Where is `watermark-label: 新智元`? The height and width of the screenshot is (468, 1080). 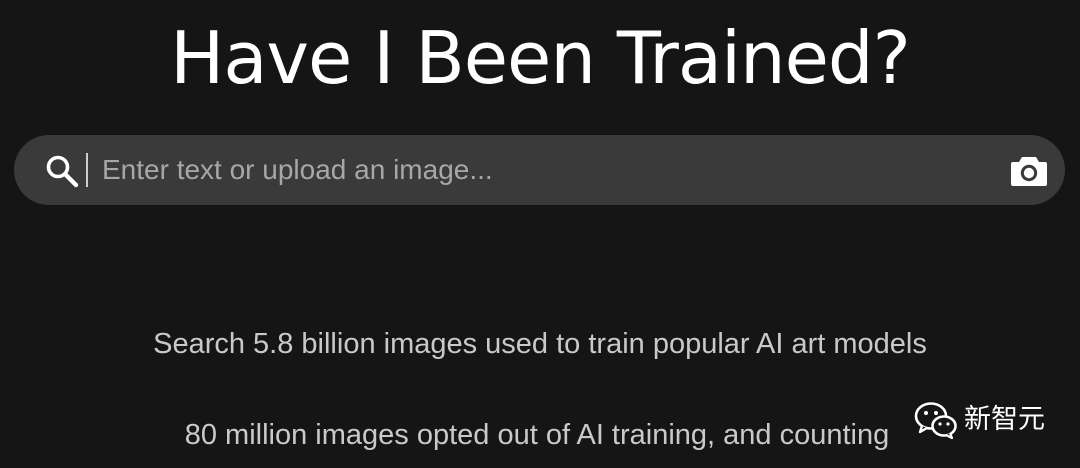
watermark-label: 新智元 is located at coordinates (1004, 419).